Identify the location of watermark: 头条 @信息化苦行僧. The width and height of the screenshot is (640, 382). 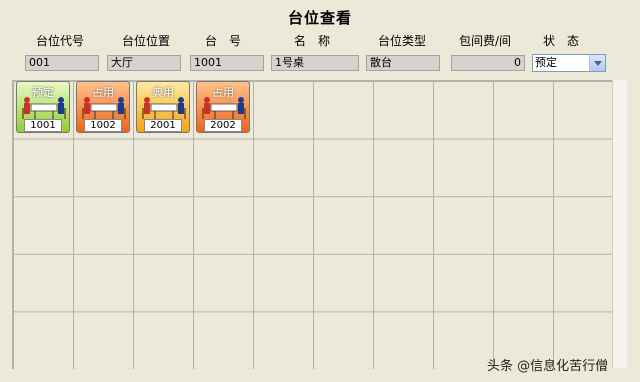
(548, 366).